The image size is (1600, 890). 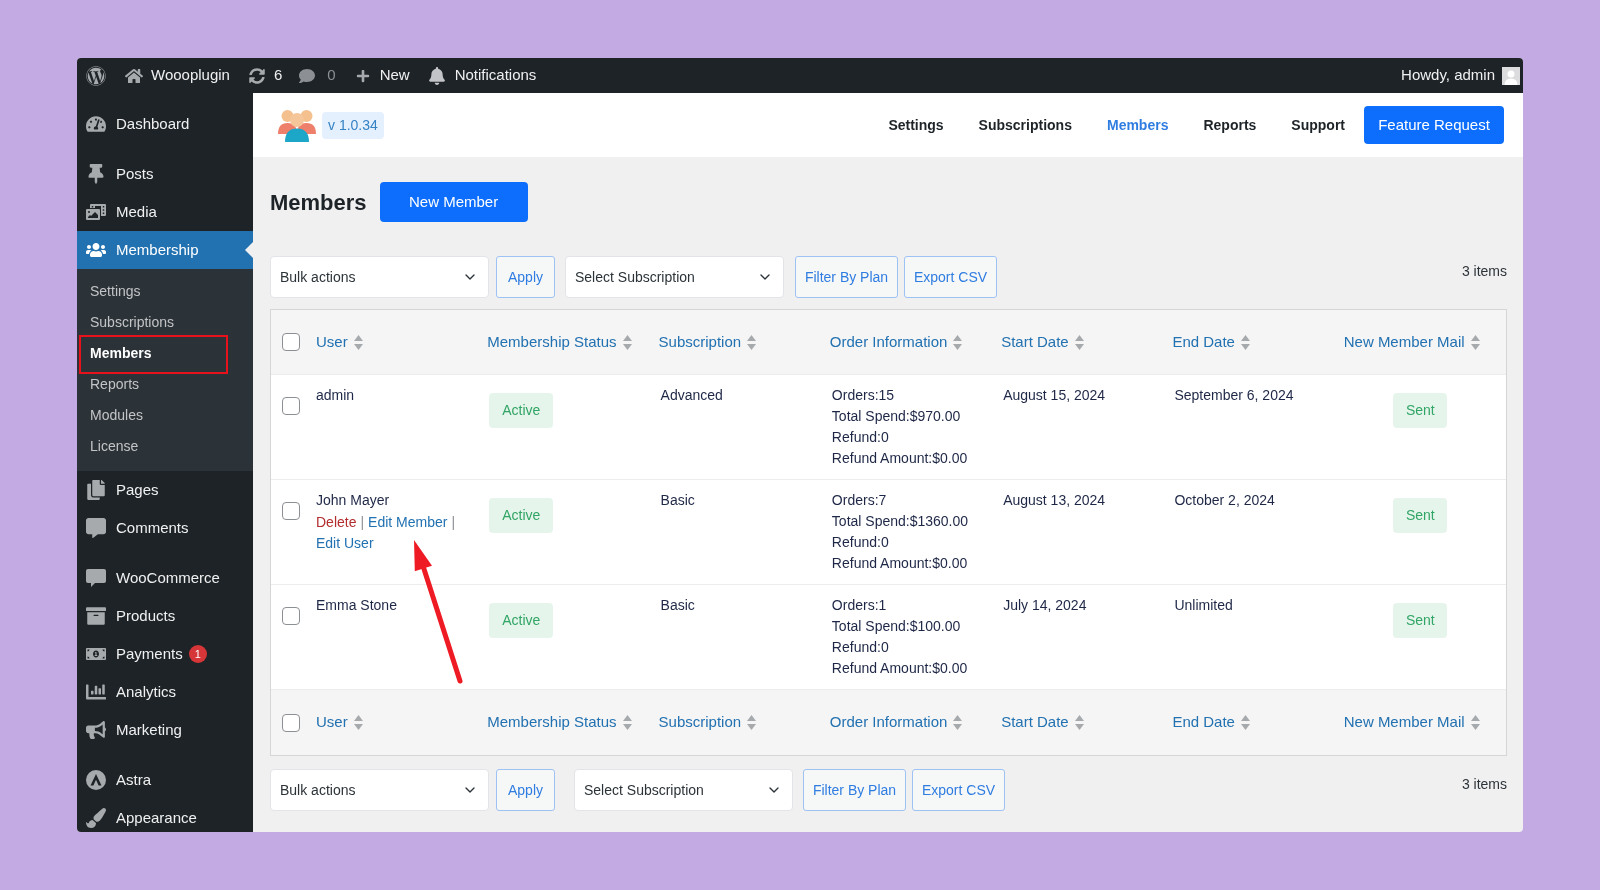 What do you see at coordinates (336, 522) in the screenshot?
I see `row-action-link: Delete` at bounding box center [336, 522].